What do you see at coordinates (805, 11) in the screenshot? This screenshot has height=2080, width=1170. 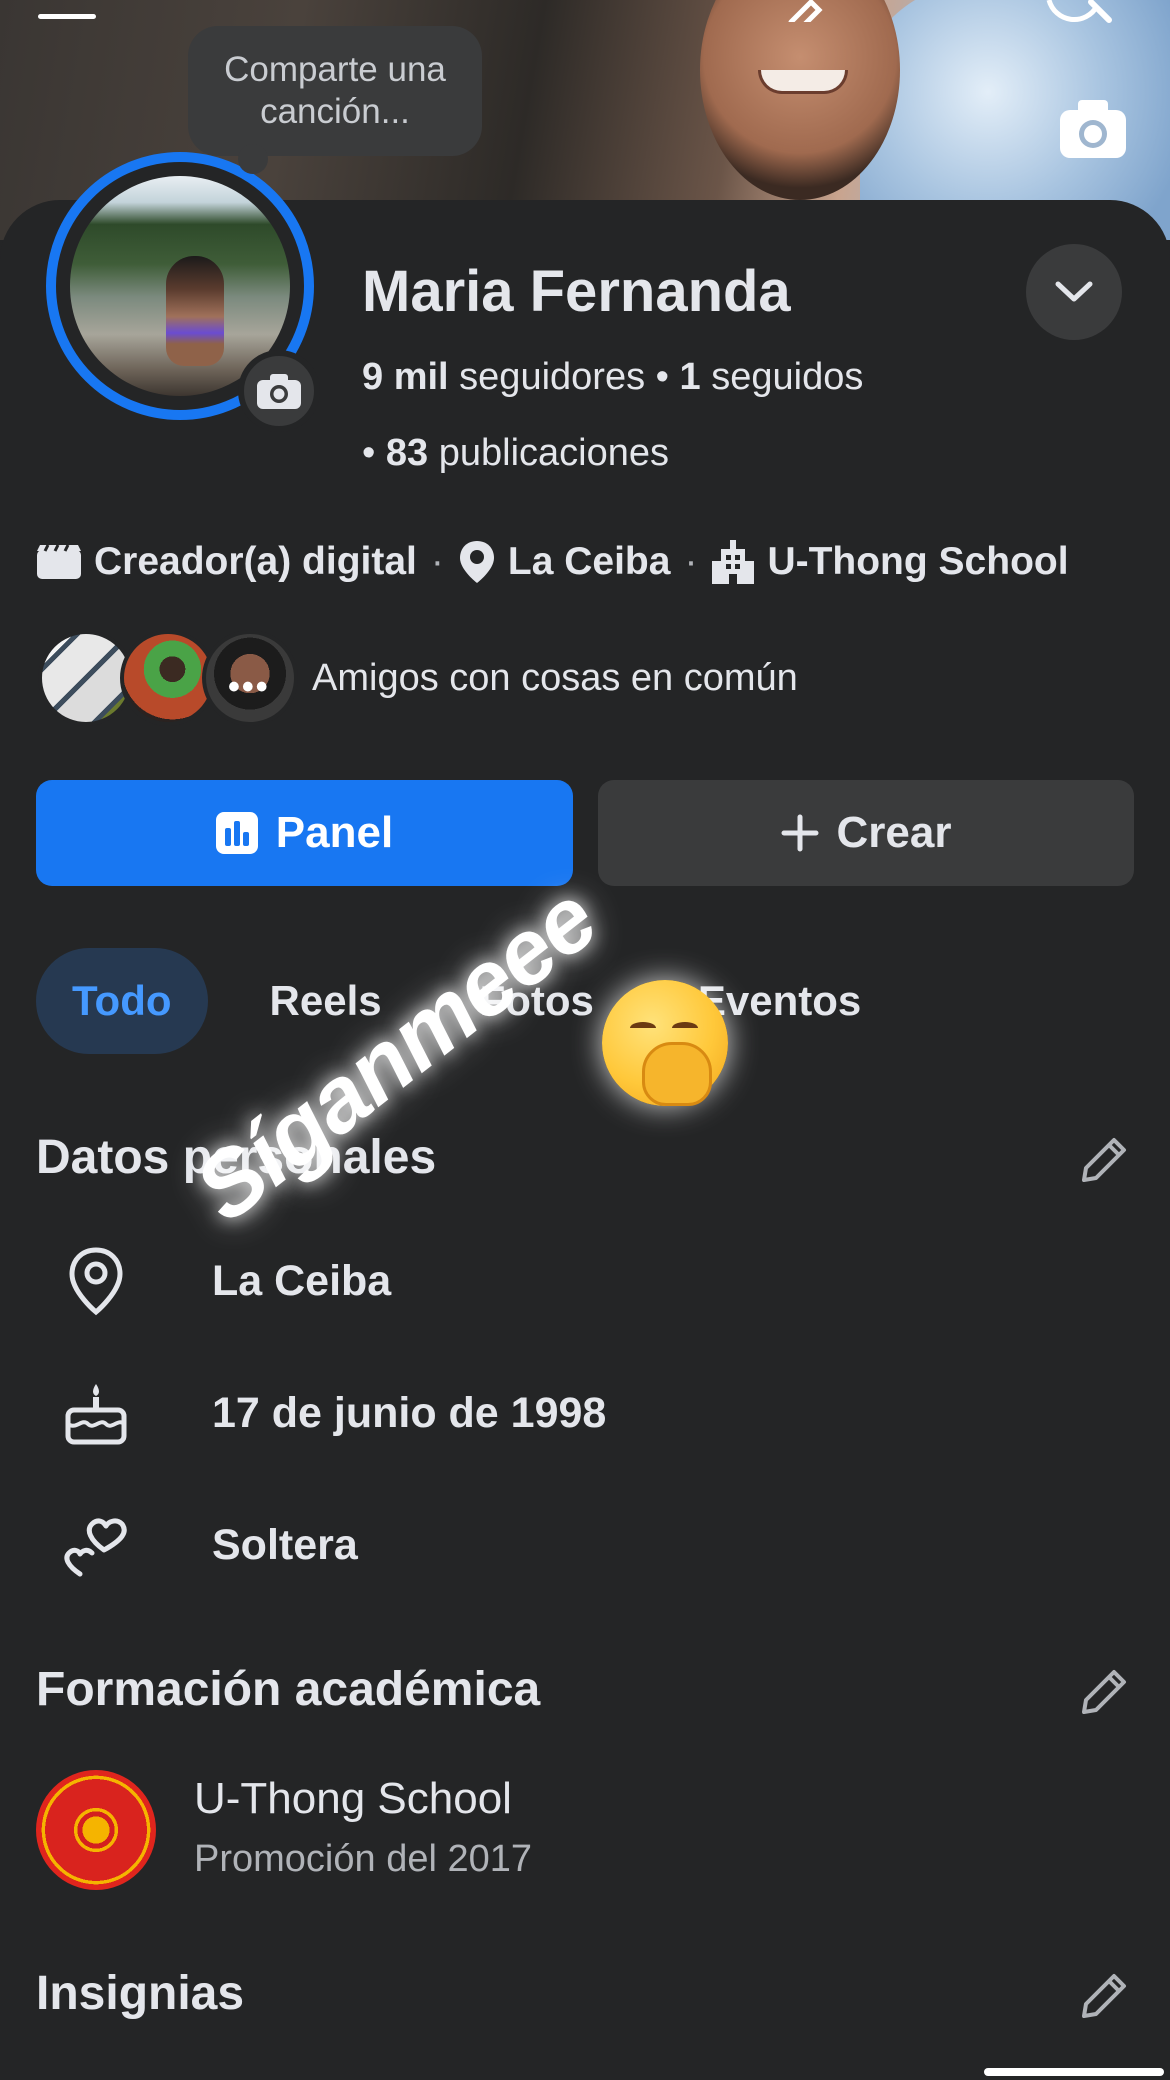 I see `edit-icon` at bounding box center [805, 11].